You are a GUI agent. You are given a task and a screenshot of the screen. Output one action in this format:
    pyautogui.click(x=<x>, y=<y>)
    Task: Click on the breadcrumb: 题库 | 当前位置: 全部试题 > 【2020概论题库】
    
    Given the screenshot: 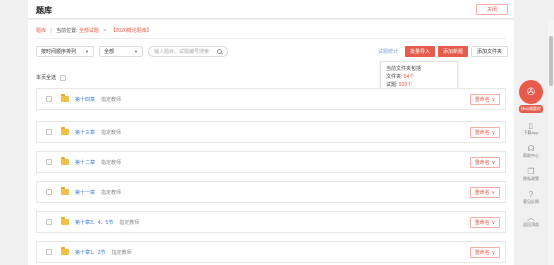 What is the action you would take?
    pyautogui.click(x=94, y=30)
    